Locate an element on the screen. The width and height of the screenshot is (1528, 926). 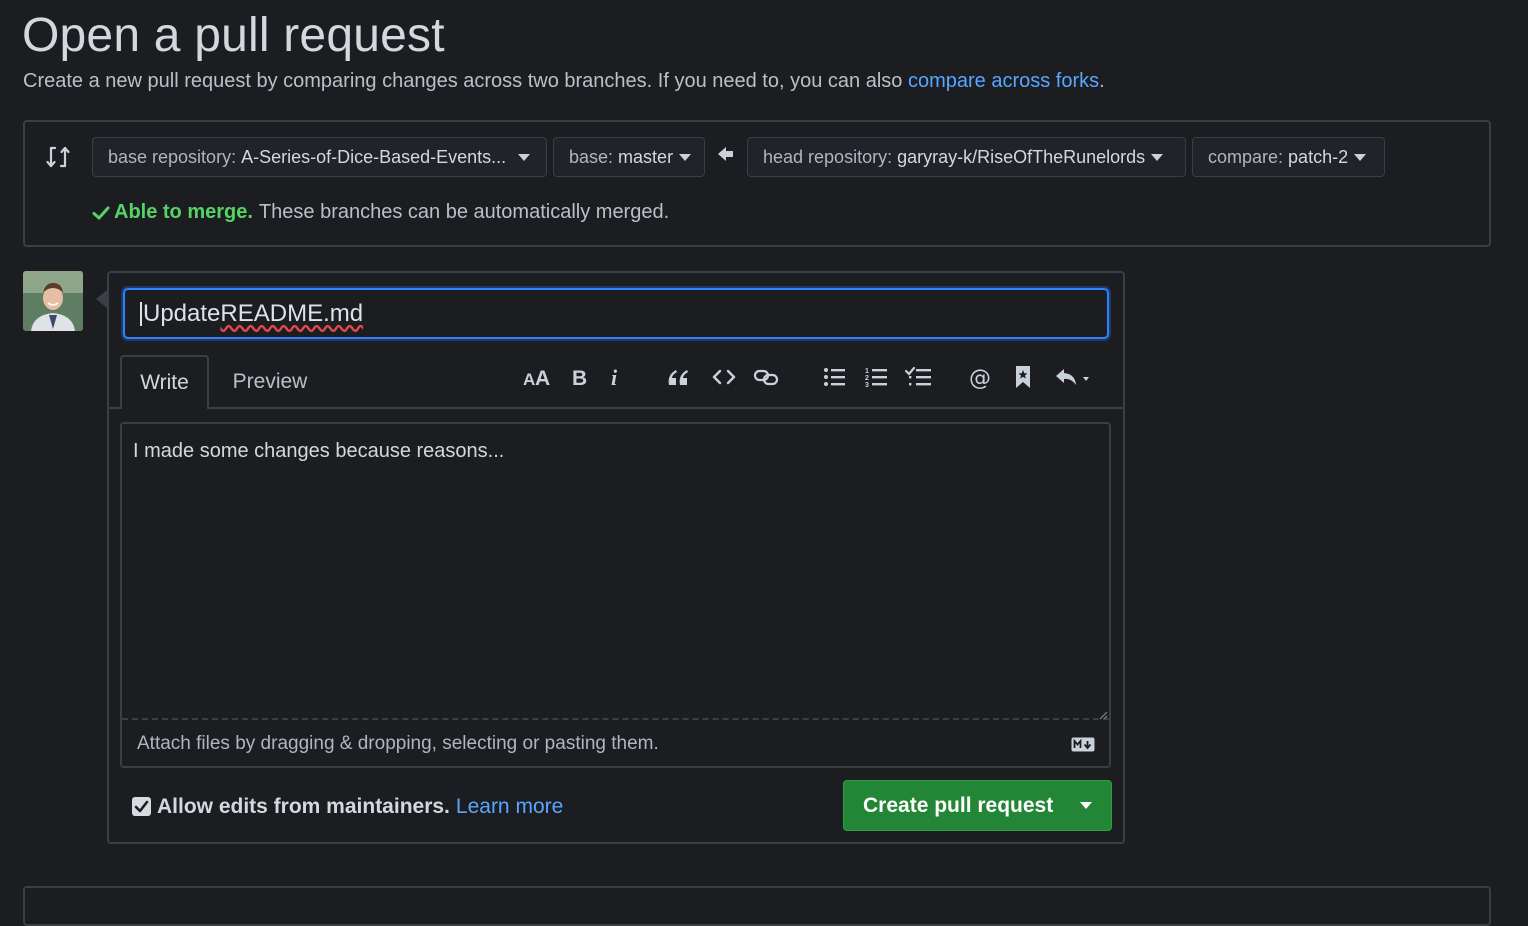
compare-across-forks-link: compare across forks is located at coordinates (1003, 81).